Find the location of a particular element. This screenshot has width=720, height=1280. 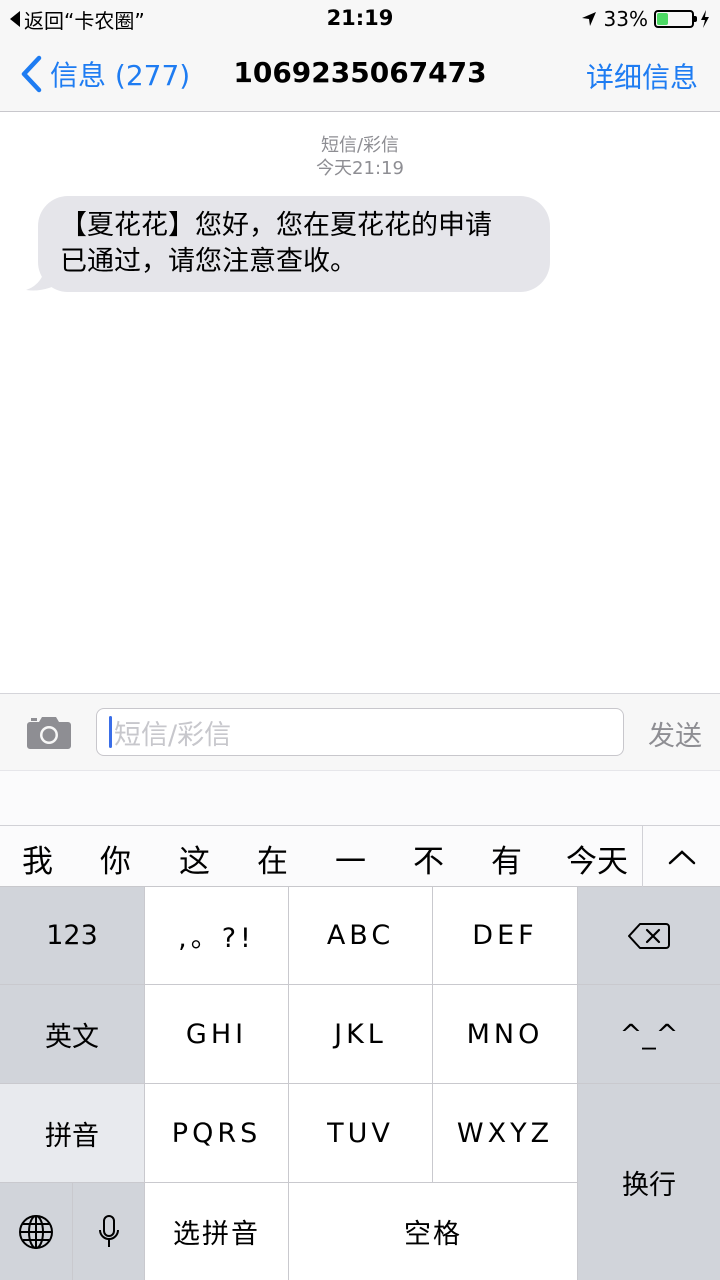

key-pinyin: 拼音 is located at coordinates (72, 1133).